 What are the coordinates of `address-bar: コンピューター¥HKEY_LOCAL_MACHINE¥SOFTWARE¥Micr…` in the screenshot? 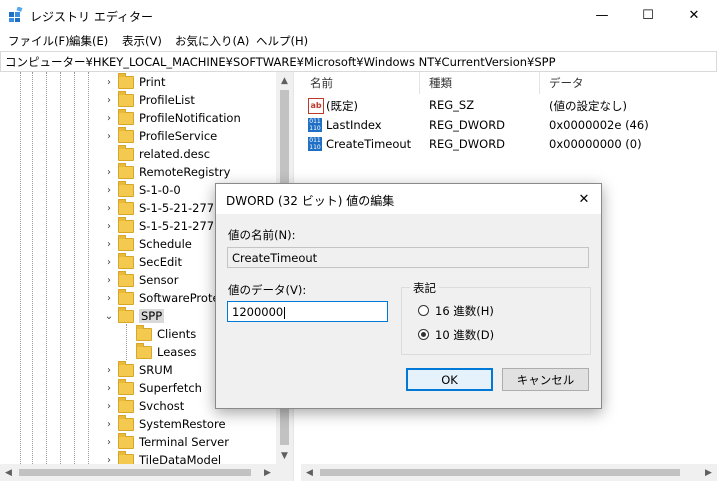 It's located at (358, 61).